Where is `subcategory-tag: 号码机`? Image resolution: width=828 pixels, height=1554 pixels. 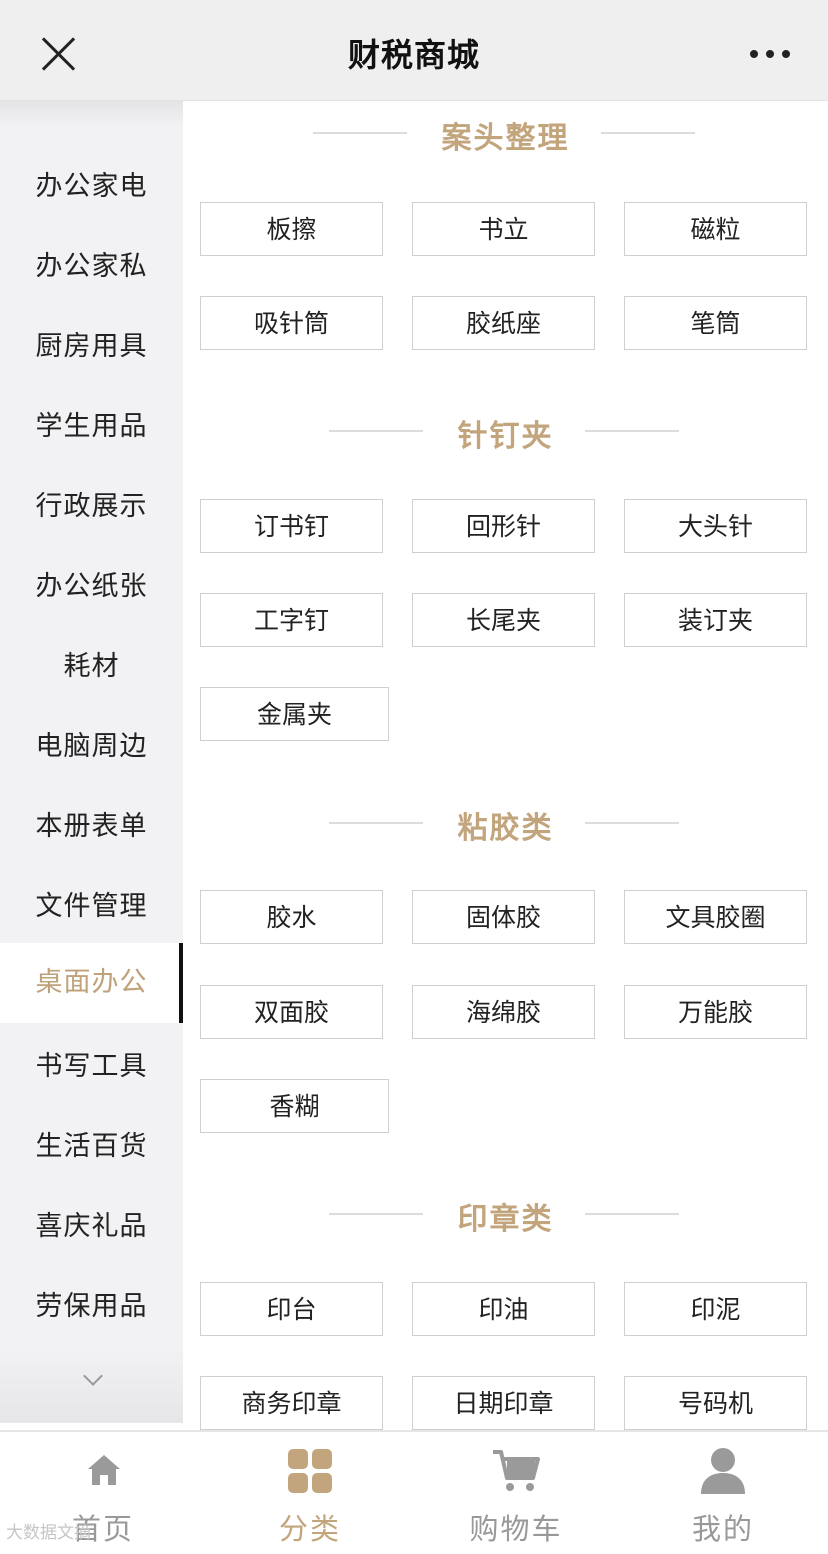 subcategory-tag: 号码机 is located at coordinates (715, 1403).